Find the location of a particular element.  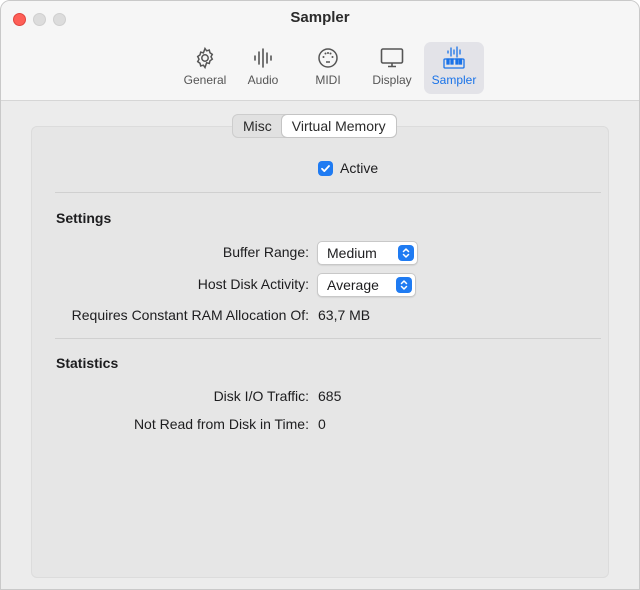

checkmark-icon is located at coordinates (325, 168).